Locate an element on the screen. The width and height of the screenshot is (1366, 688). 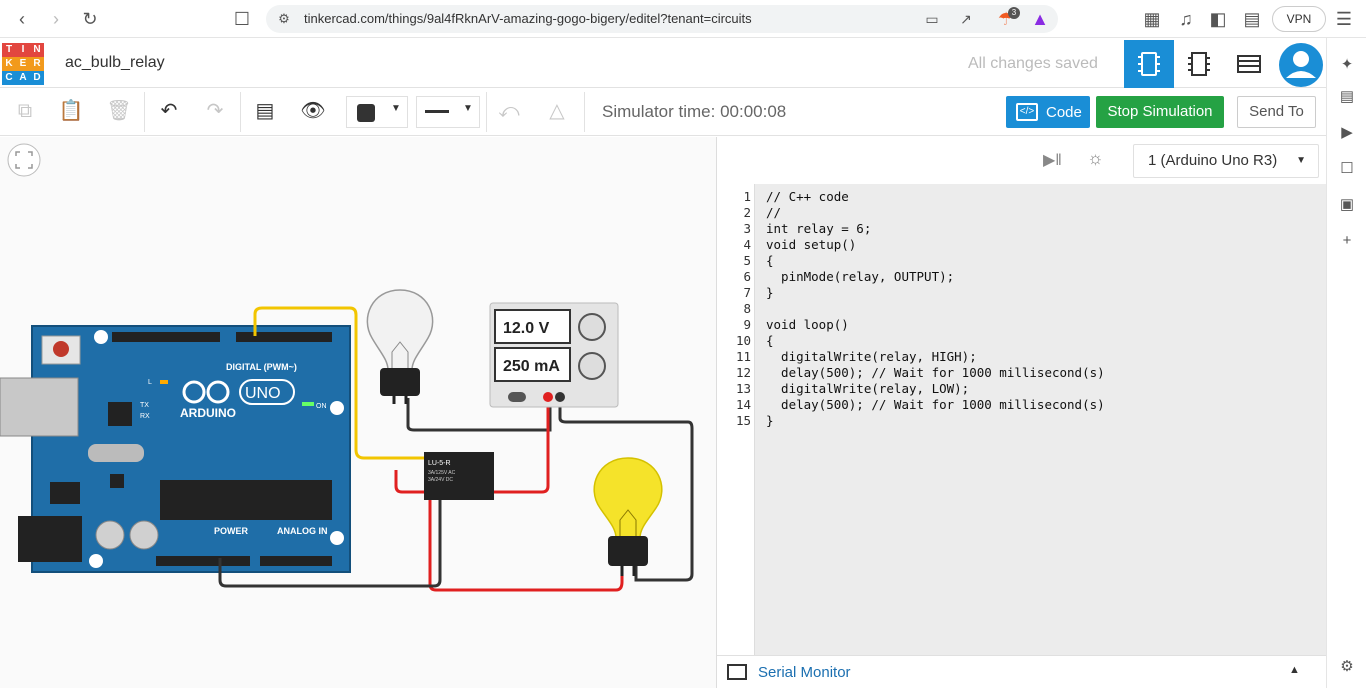
color-swatch is located at coordinates (366, 113).